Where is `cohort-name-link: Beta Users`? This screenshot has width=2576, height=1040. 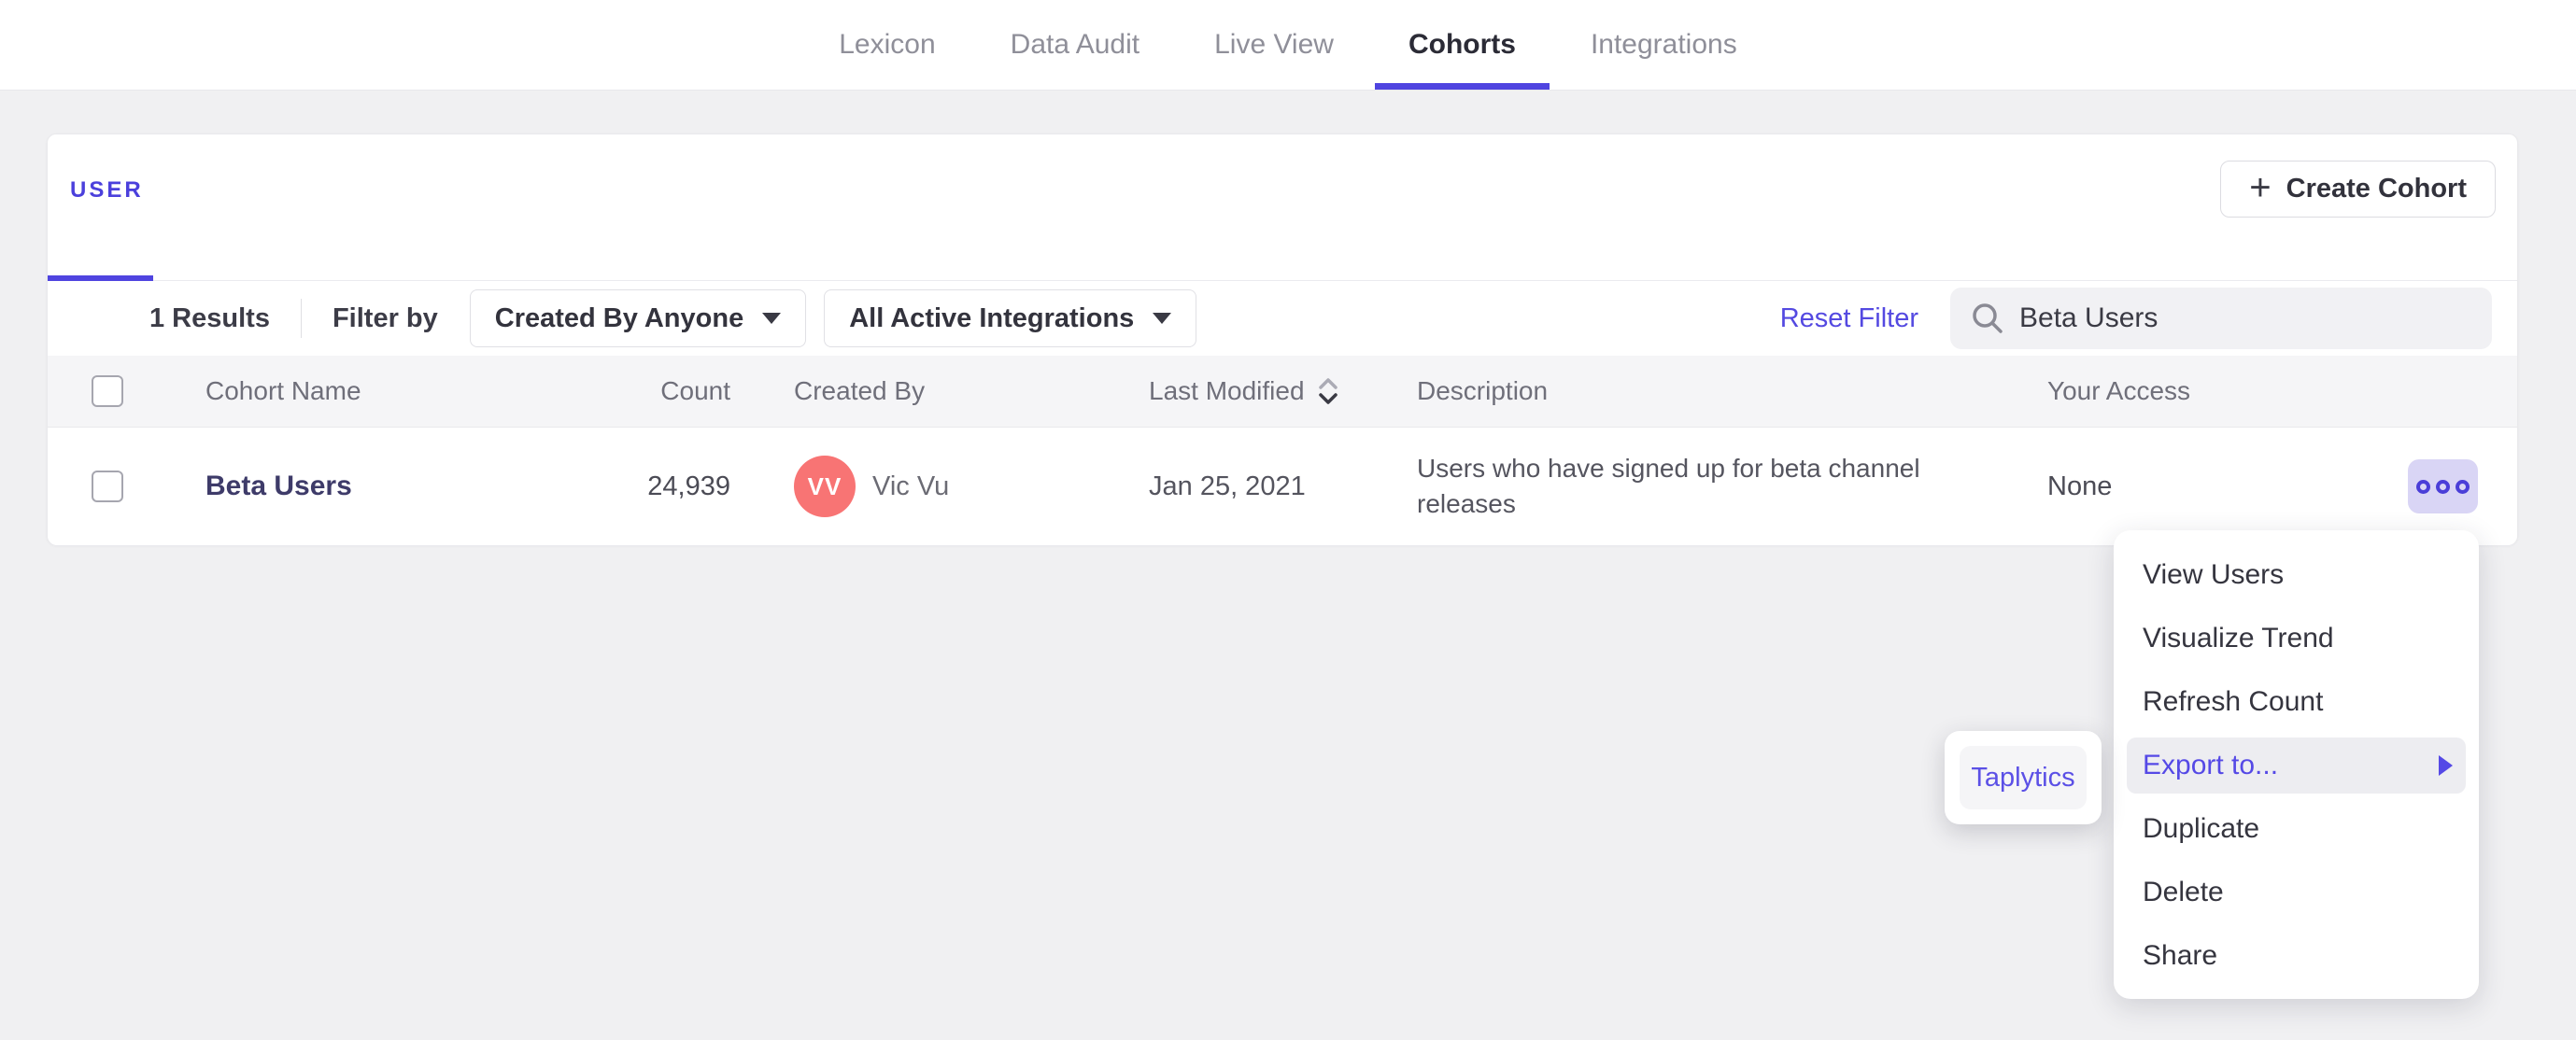 cohort-name-link: Beta Users is located at coordinates (364, 486).